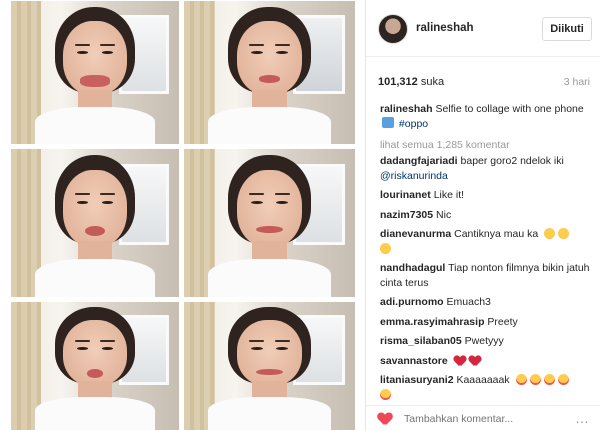 The image size is (600, 431). What do you see at coordinates (485, 322) in the screenshot?
I see `comment-item: emma.rasyimahrasip Preety` at bounding box center [485, 322].